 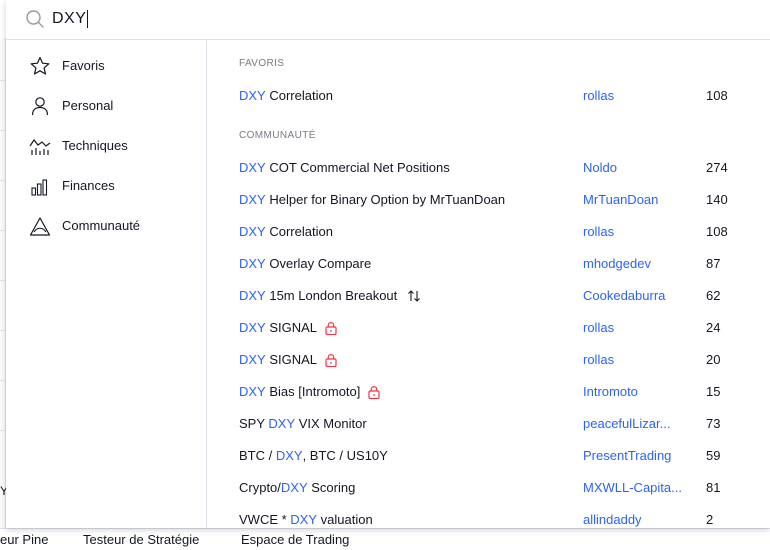 I want to click on indicator-name: Crypto/DXY Scoring, so click(x=297, y=487).